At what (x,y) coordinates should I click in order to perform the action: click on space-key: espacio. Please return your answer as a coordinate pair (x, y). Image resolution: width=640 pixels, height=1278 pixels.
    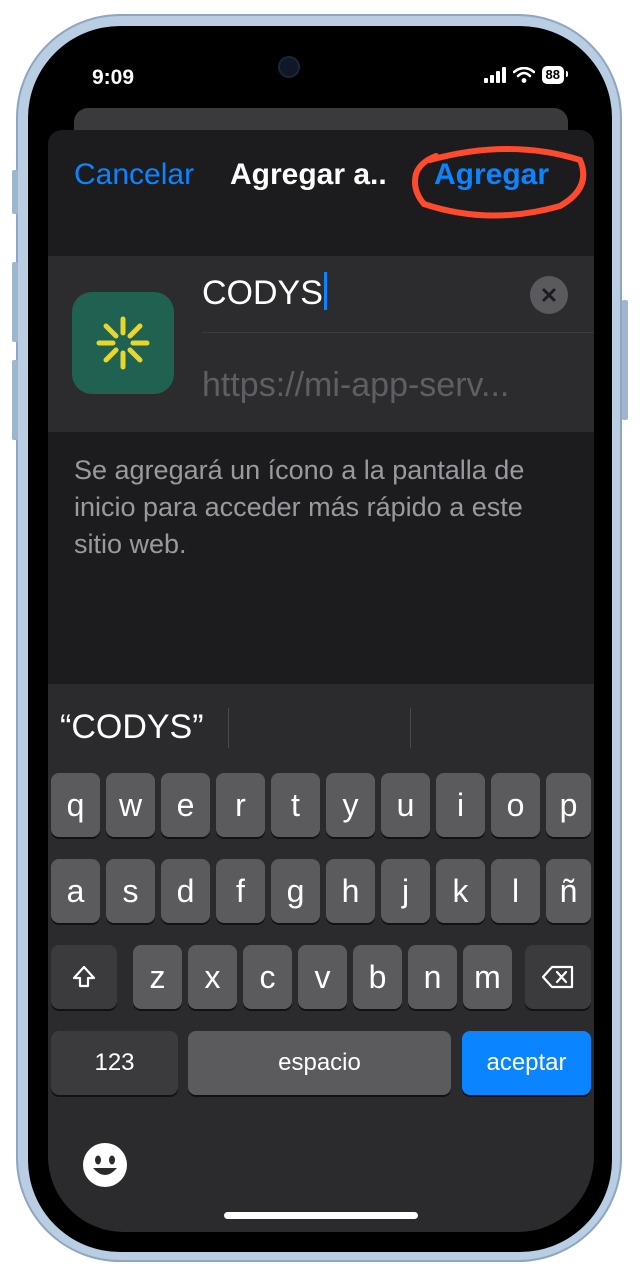
    Looking at the image, I should click on (319, 1063).